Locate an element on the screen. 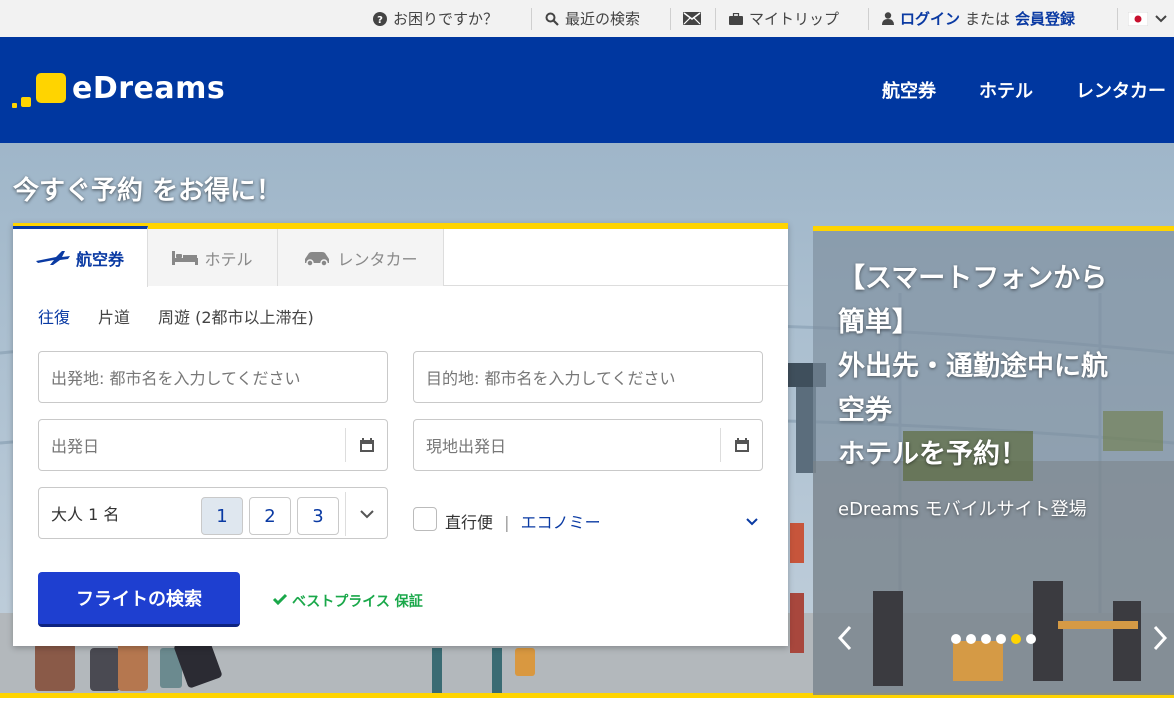  product-tabs: 航空券 ホテル レンタカー is located at coordinates (400, 256).